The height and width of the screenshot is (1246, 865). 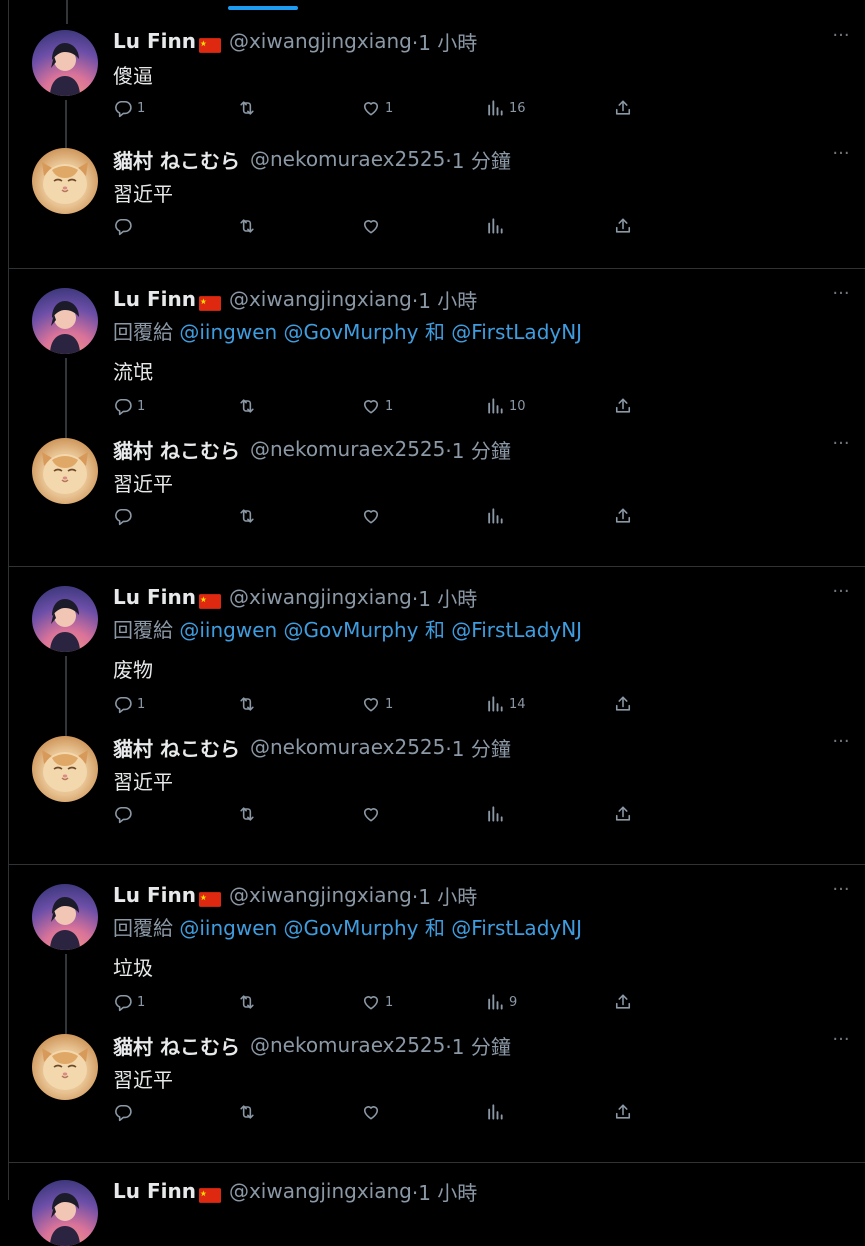 I want to click on tweet-lu-finn: Lu Finn @xiwangjingxiang ·1 小時 ··· 傻逼 1 1 16, so click(x=436, y=79).